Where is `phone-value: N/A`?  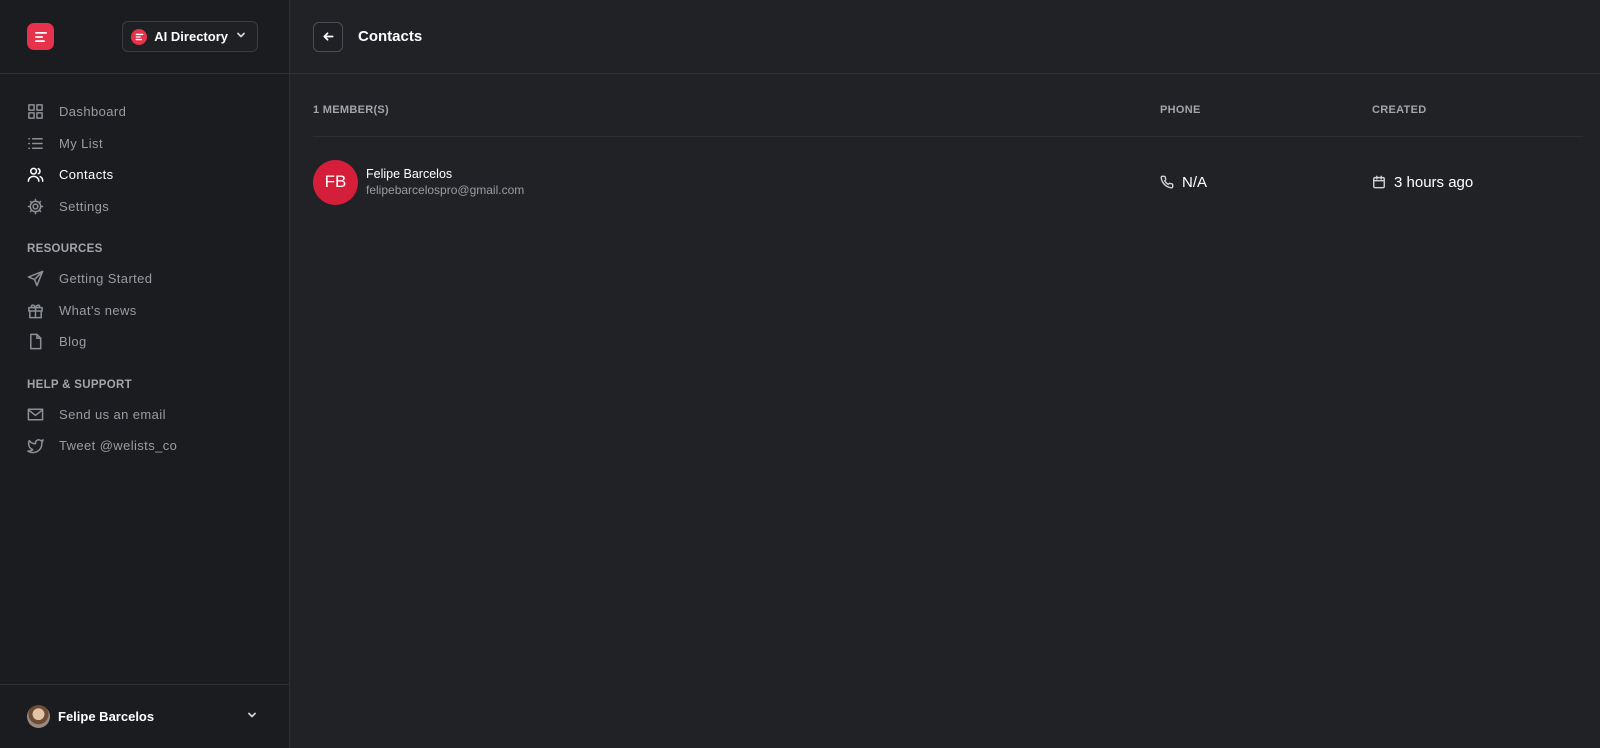 phone-value: N/A is located at coordinates (1195, 182).